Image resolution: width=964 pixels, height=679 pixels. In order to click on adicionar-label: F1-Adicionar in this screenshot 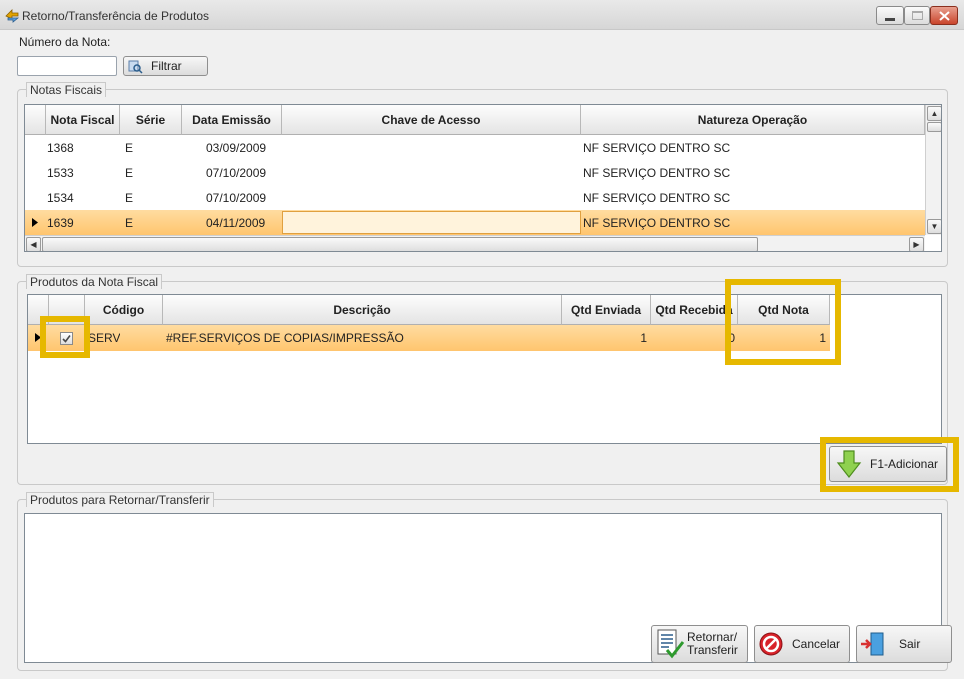, I will do `click(904, 464)`.